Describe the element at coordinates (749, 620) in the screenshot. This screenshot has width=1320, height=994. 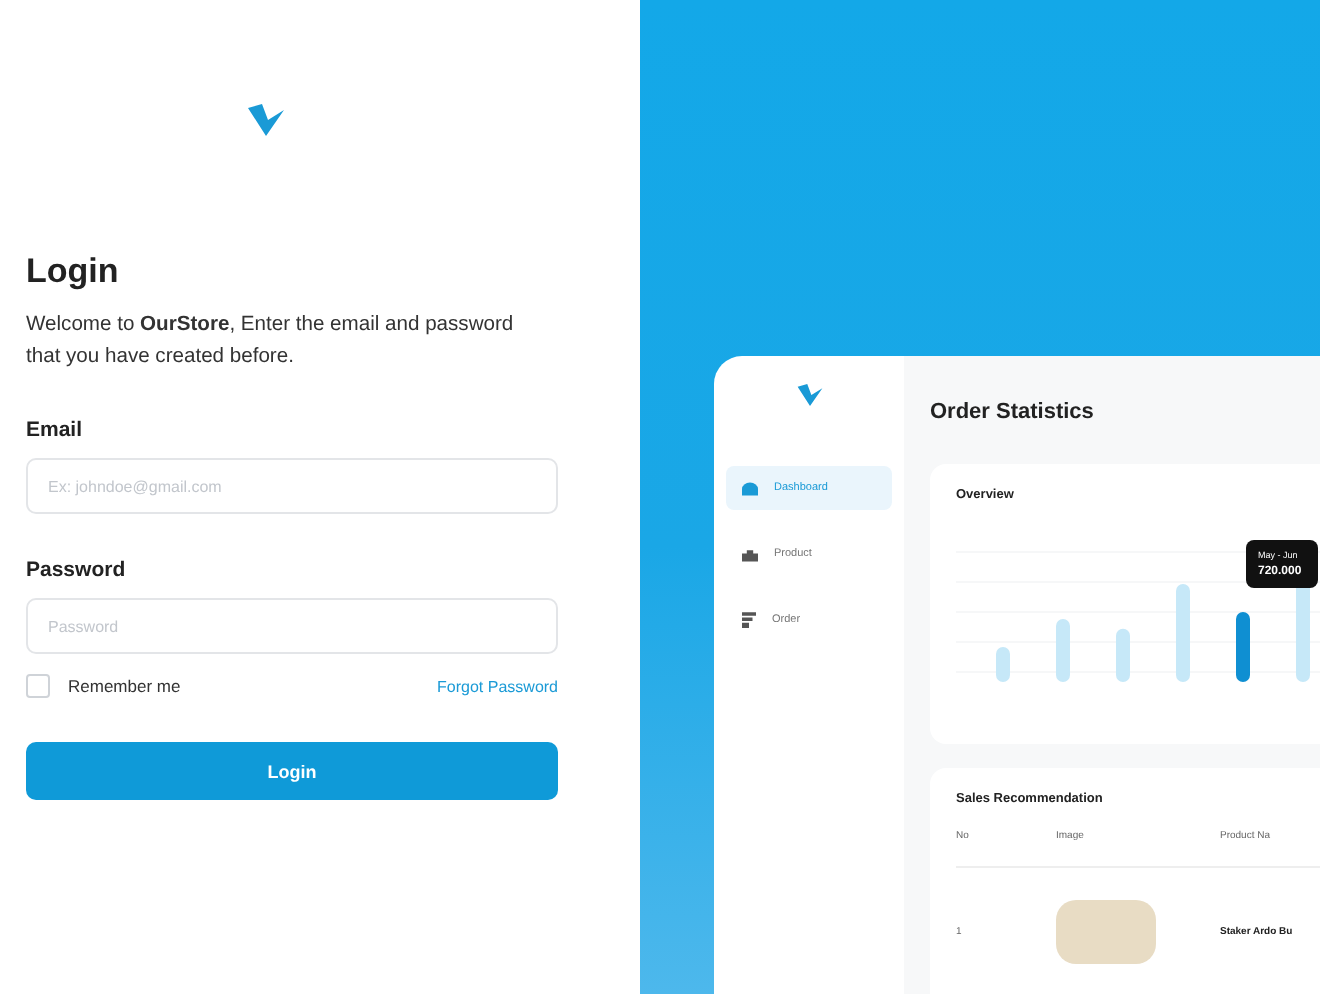
I see `document-icon` at that location.